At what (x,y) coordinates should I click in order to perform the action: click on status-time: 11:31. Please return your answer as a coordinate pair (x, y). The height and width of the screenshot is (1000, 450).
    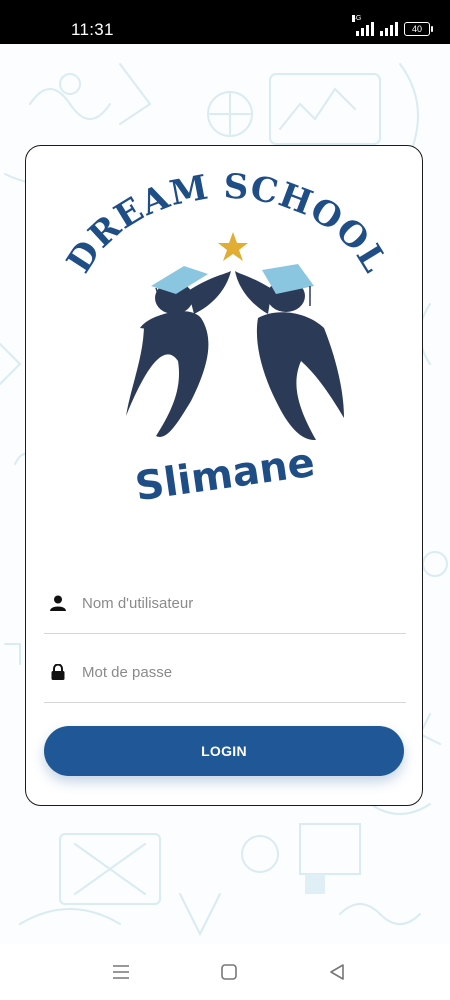
    Looking at the image, I should click on (92, 29).